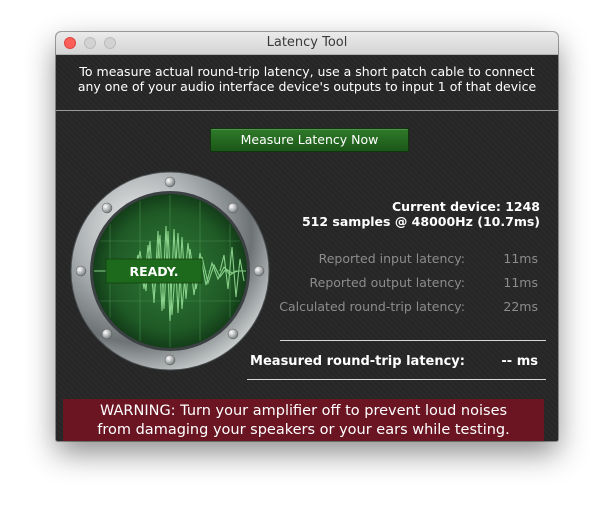 The height and width of the screenshot is (522, 614). I want to click on results-divider-top, so click(413, 340).